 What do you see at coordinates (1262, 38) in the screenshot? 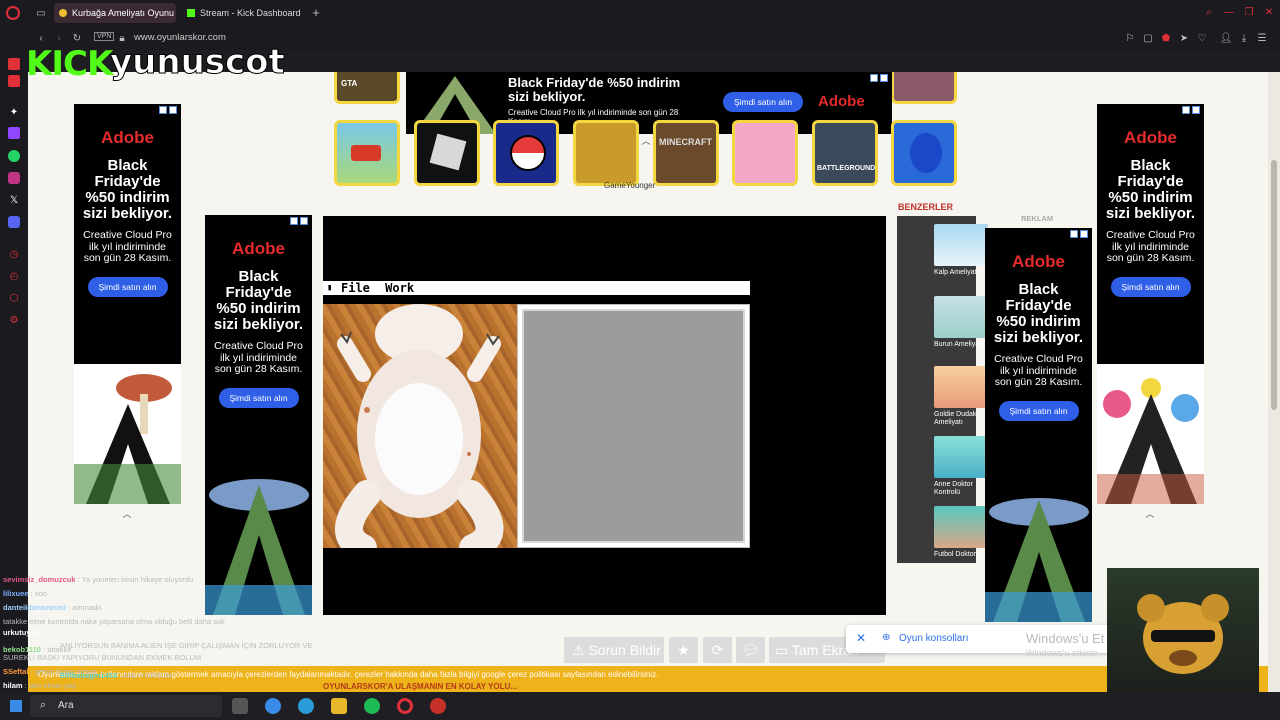
I see `menu-icon: ☰` at bounding box center [1262, 38].